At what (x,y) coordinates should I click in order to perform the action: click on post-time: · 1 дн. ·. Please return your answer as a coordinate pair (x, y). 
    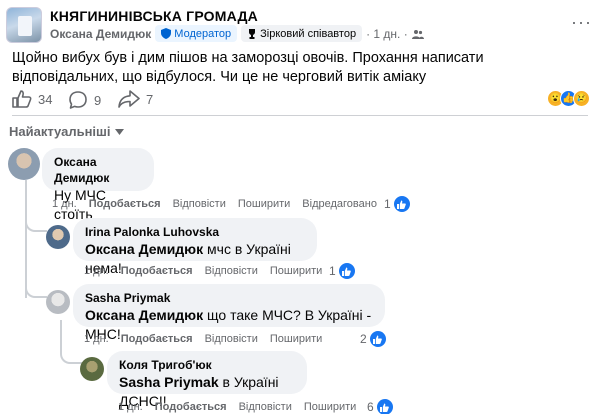
    Looking at the image, I should click on (387, 34).